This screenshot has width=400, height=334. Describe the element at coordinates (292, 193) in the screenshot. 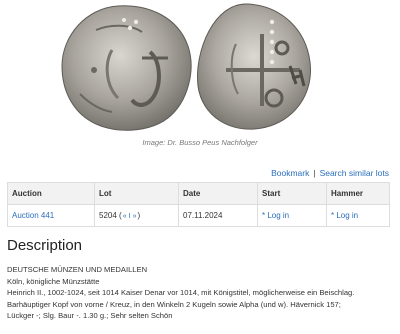

I see `header-start: Start` at that location.